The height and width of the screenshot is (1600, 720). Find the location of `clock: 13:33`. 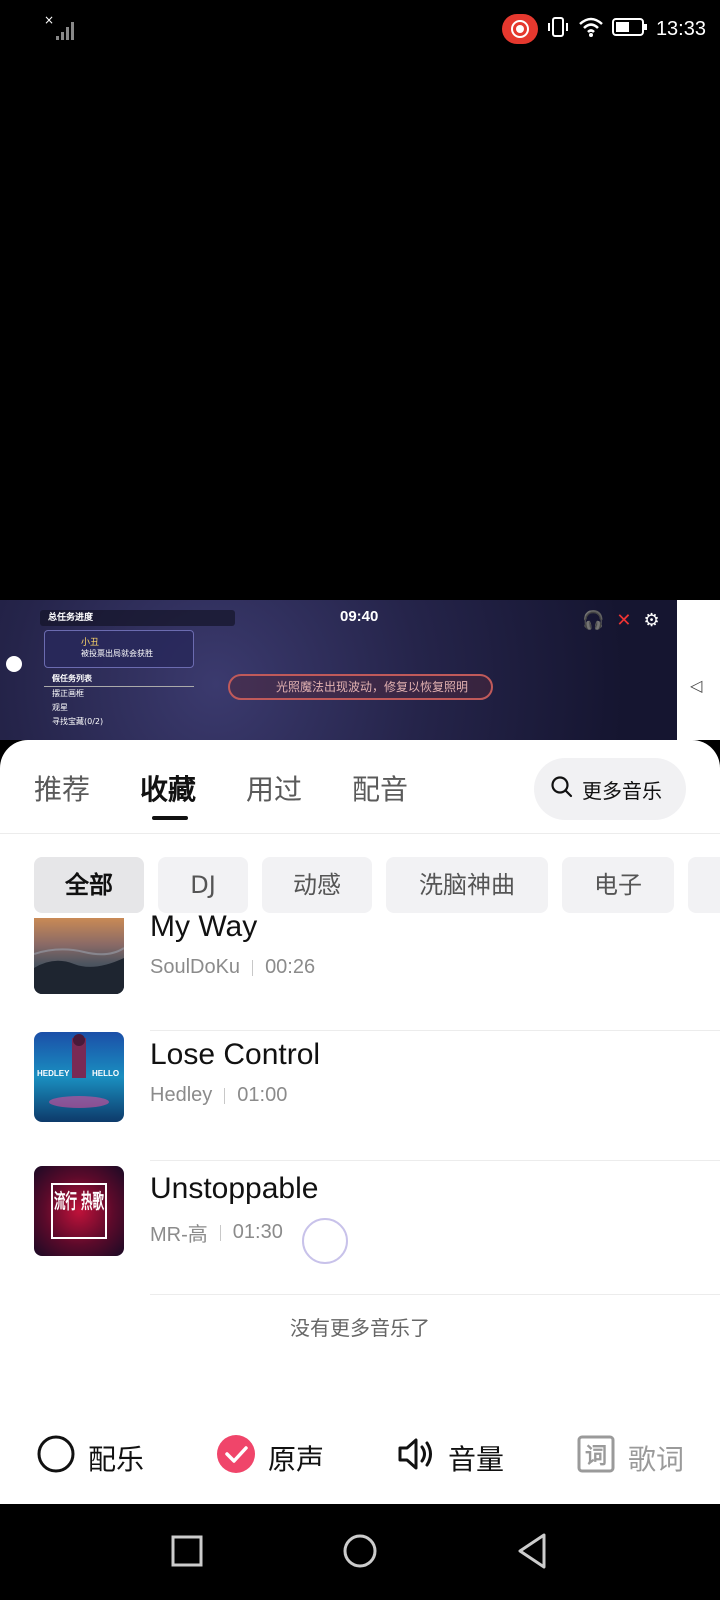

clock: 13:33 is located at coordinates (680, 28).